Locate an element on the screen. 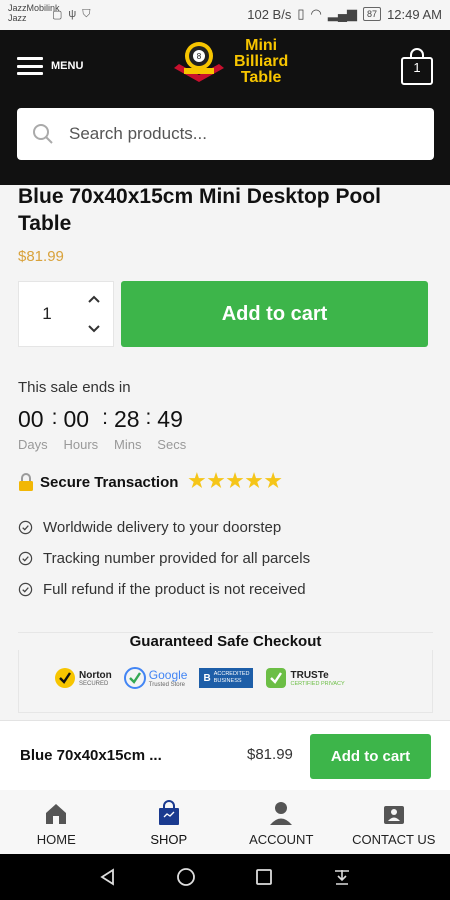  hamburger-icon is located at coordinates (30, 66).